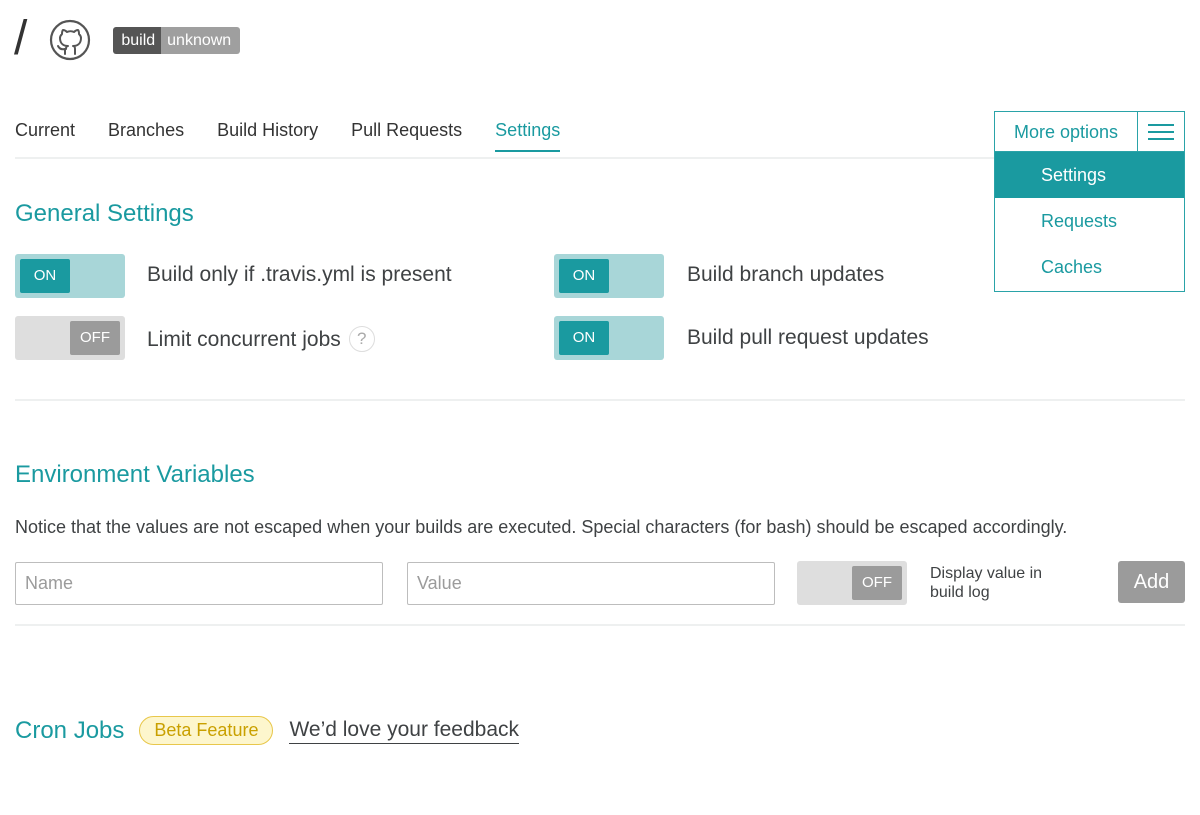  I want to click on tab-pull-requests: Pull Requests, so click(406, 136).